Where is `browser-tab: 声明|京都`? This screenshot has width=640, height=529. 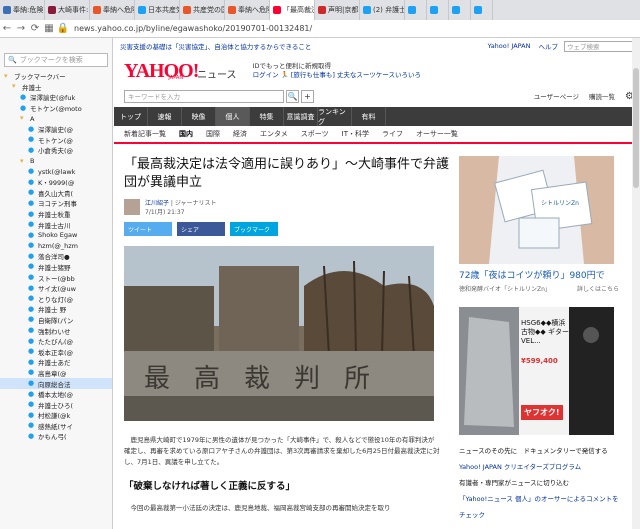
browser-tab: 声明|京都 is located at coordinates (337, 10).